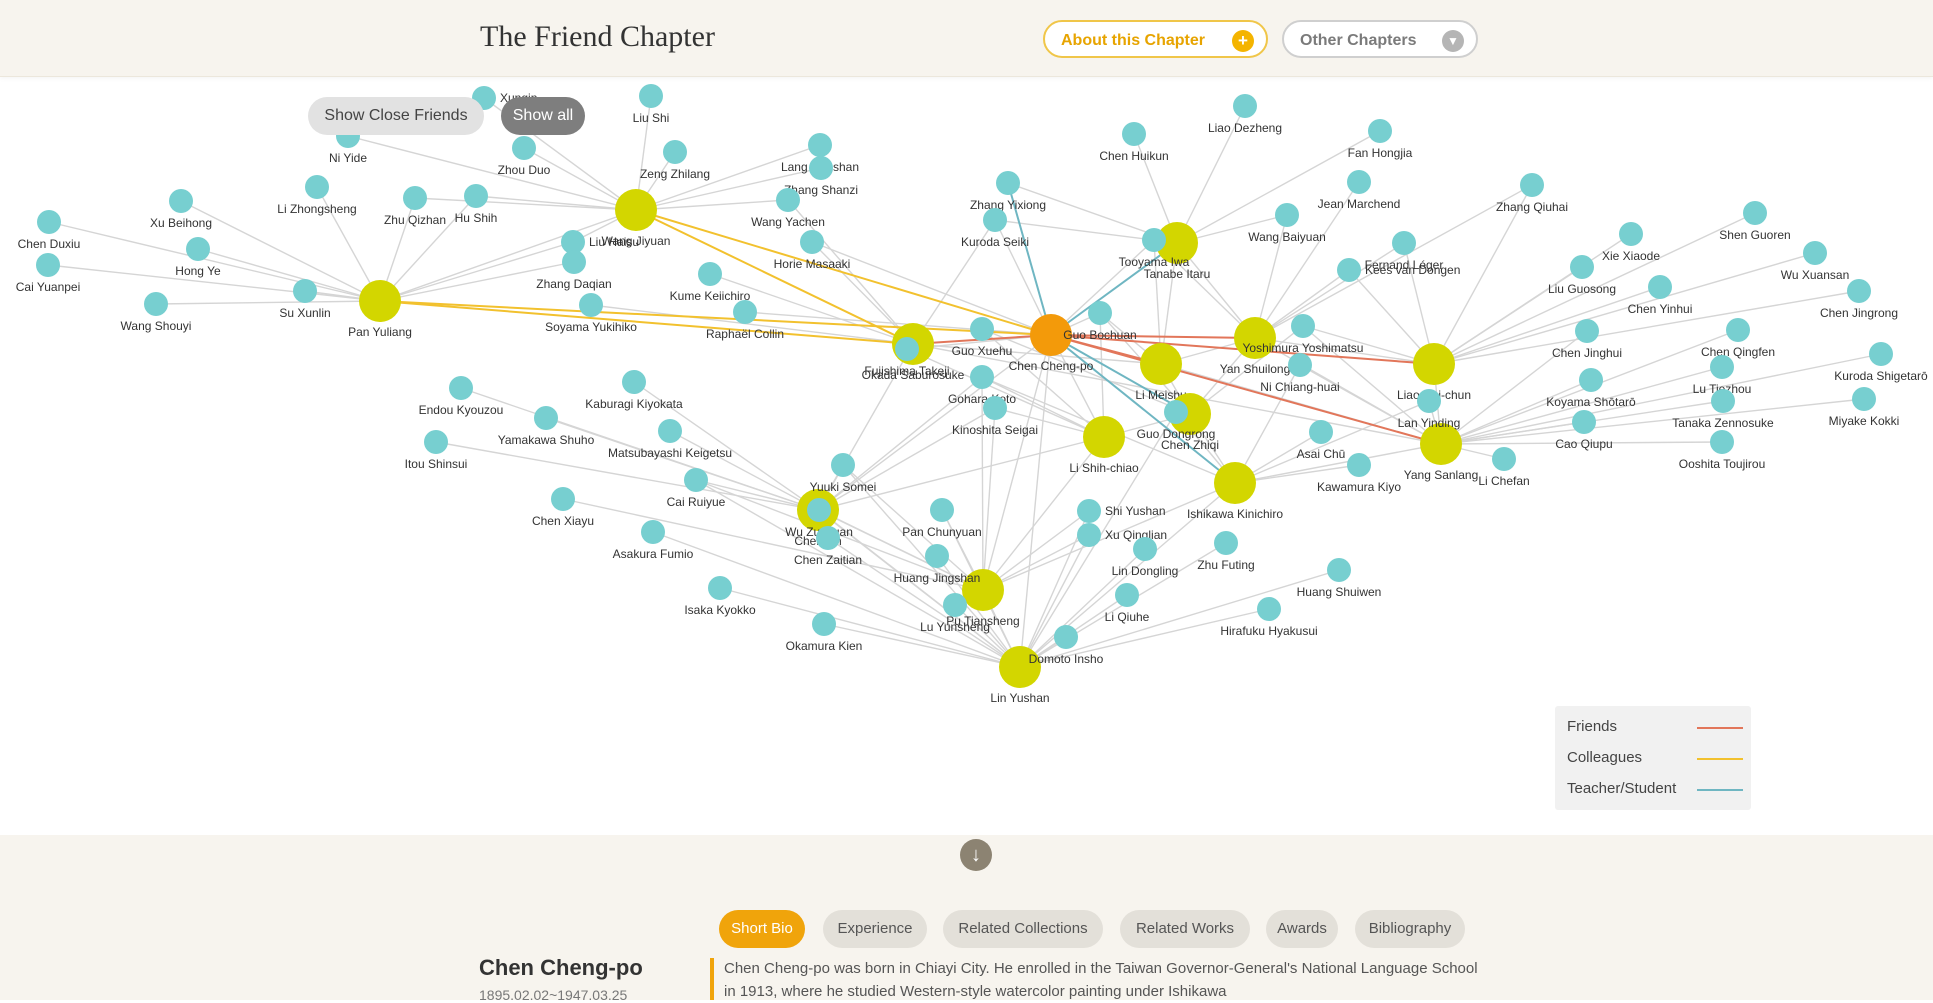  I want to click on node-kuroda-seiki: Kuroda Seiki, so click(995, 228).